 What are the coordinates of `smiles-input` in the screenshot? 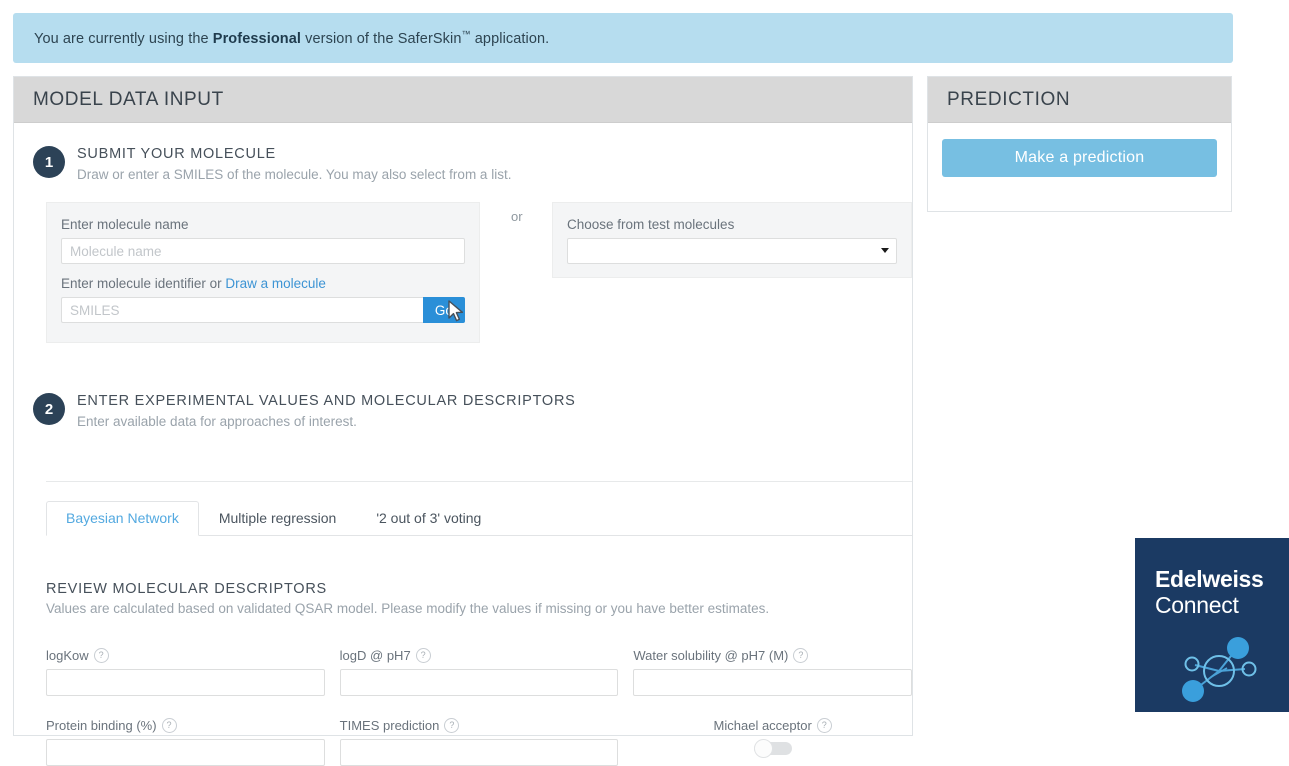 It's located at (242, 310).